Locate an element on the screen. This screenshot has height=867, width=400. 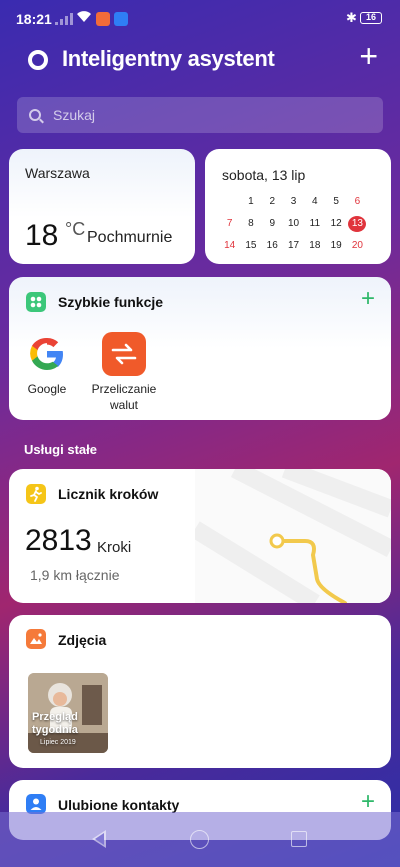
photos-icon is located at coordinates (36, 639).